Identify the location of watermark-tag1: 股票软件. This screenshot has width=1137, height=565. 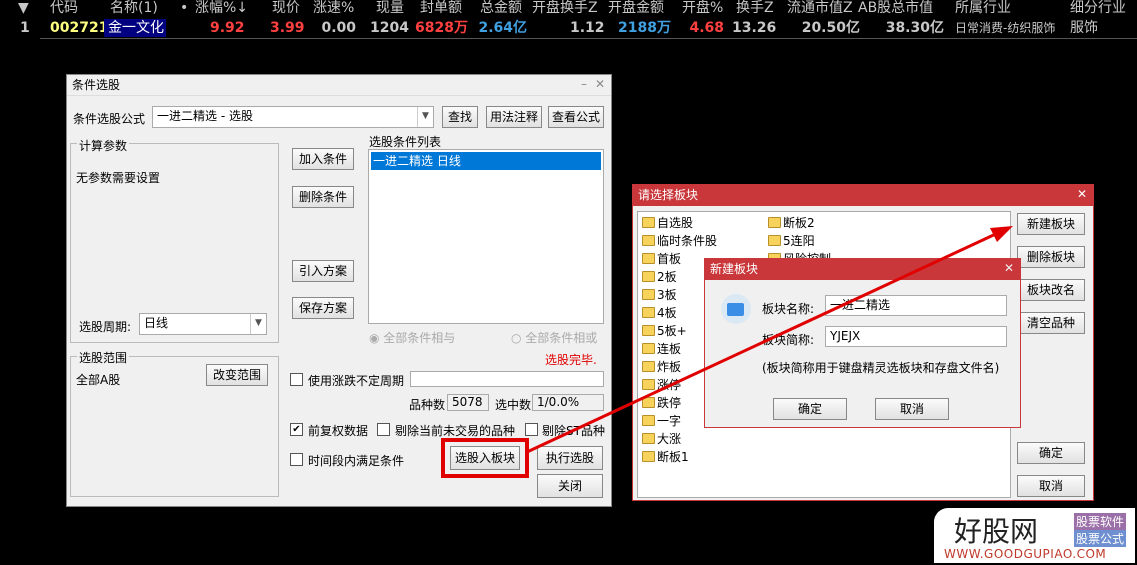
(1100, 521).